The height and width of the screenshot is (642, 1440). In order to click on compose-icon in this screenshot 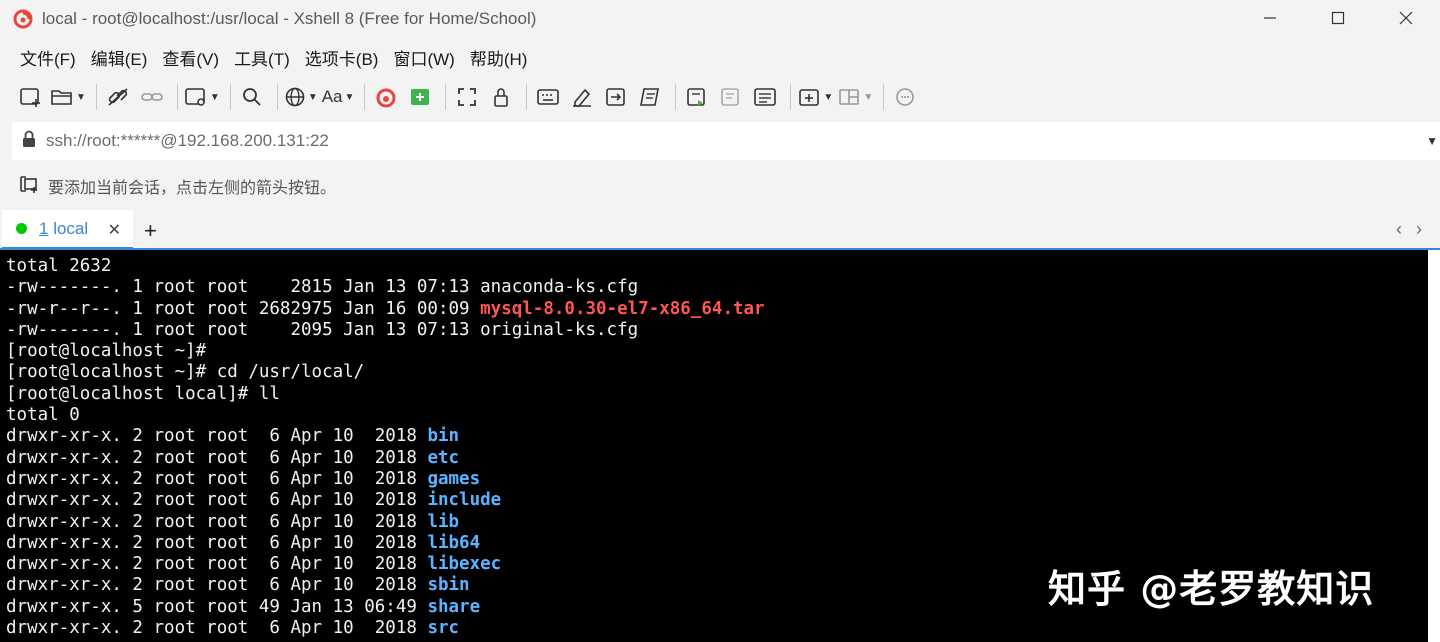, I will do `click(696, 97)`.